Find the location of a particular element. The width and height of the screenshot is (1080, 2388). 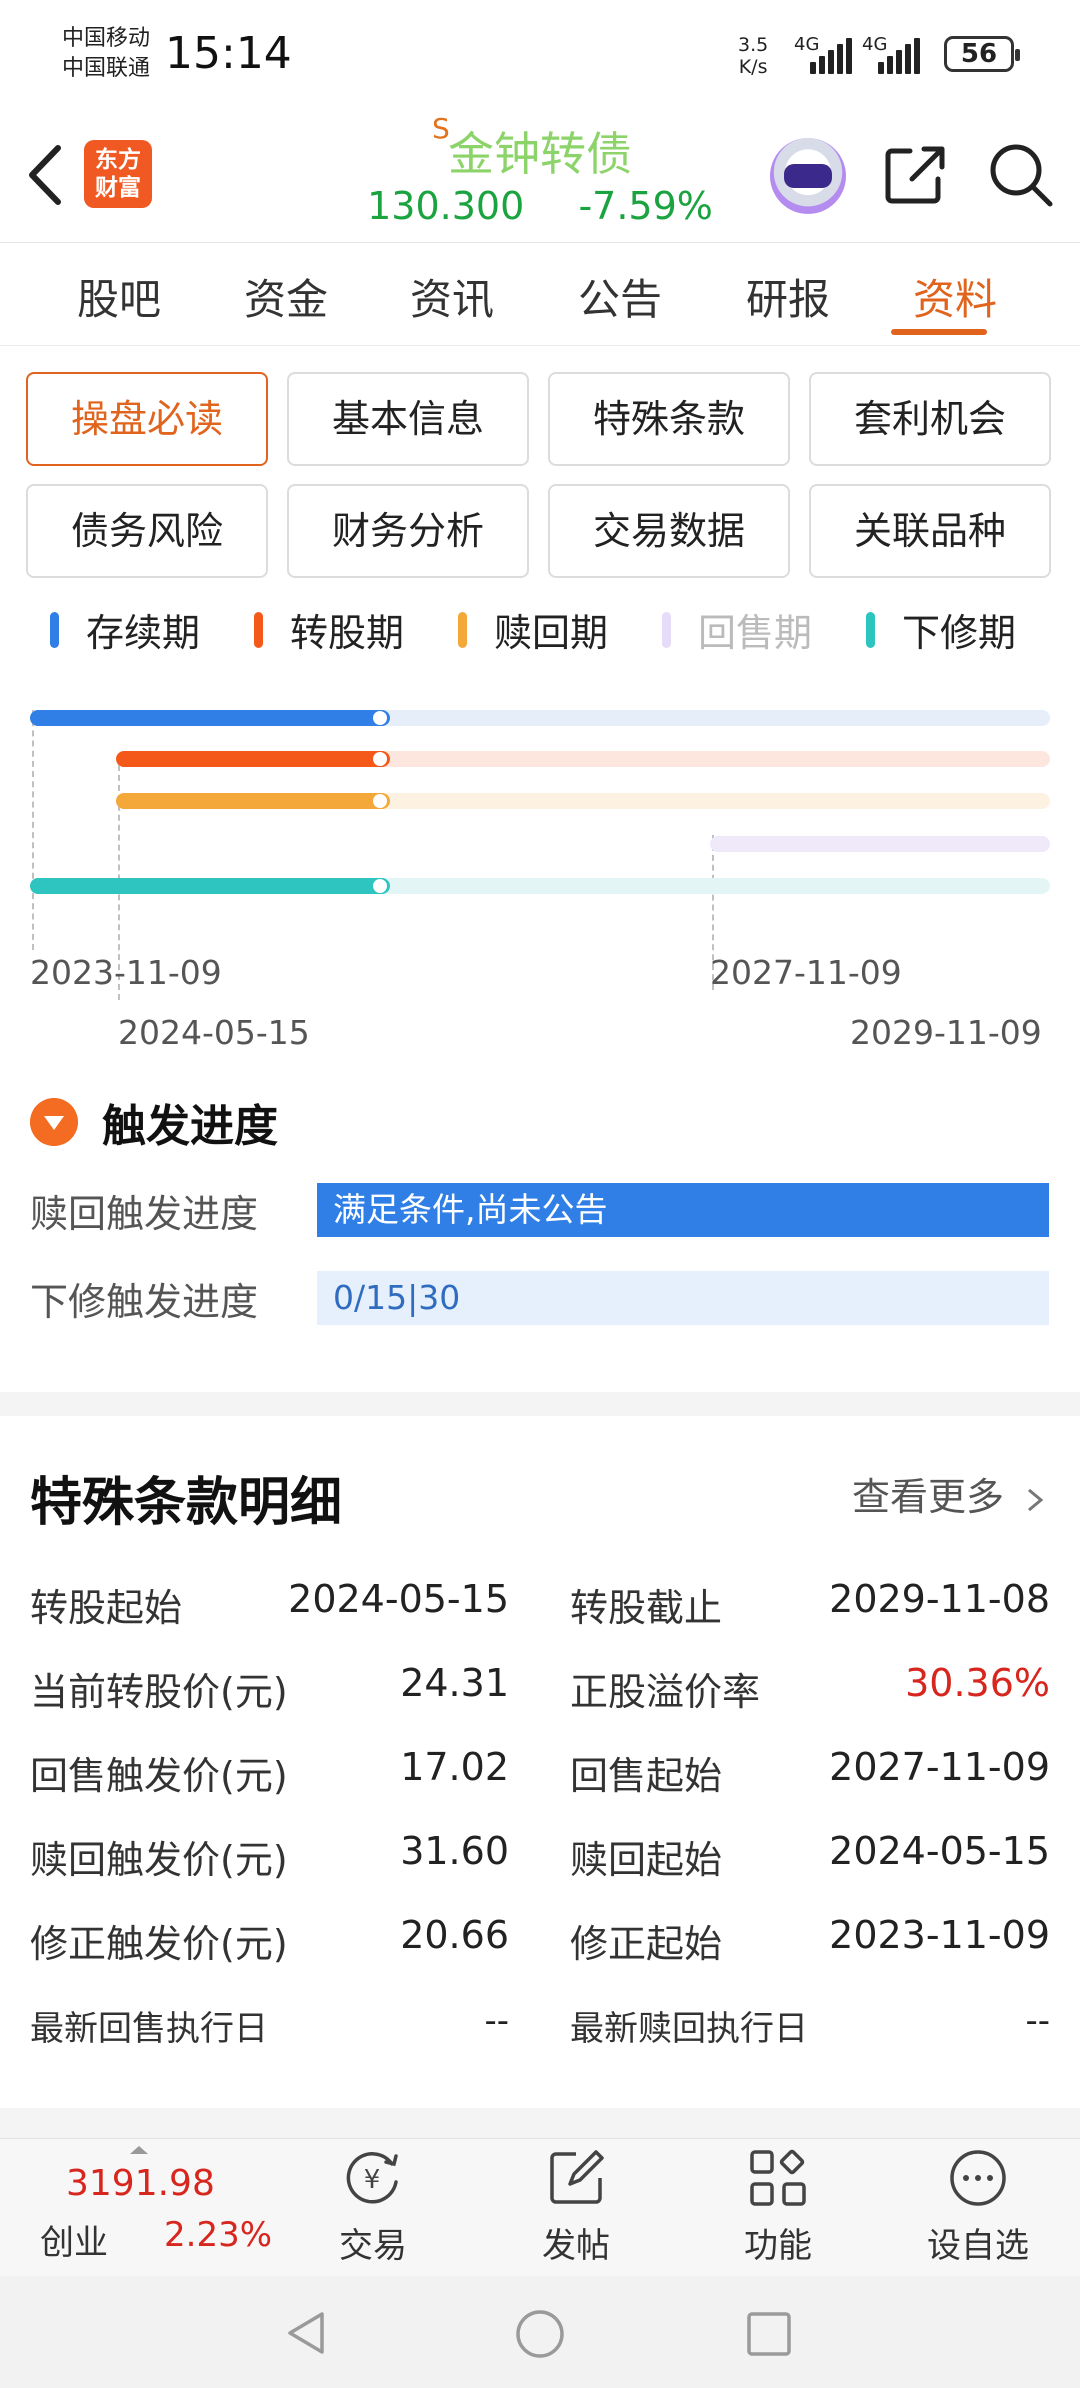

date-putback-start: 2027-11-09 is located at coordinates (806, 972).